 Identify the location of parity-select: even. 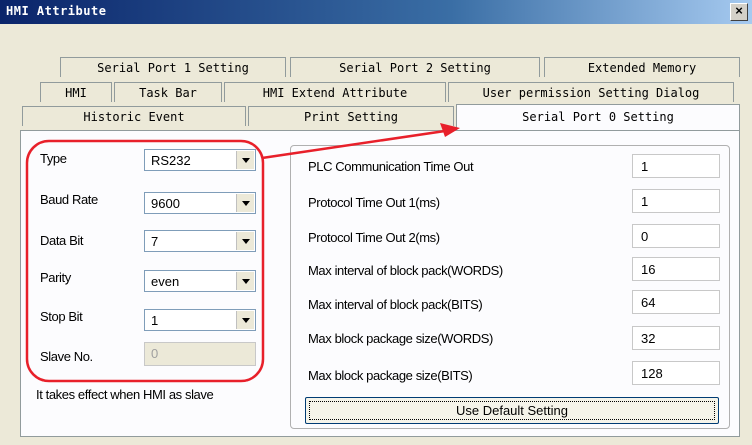
(200, 281).